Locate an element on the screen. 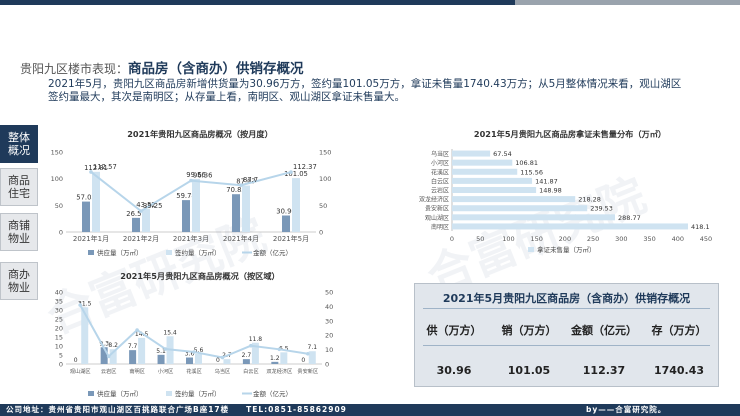  y-tick-label: 35 is located at coordinates (59, 302).